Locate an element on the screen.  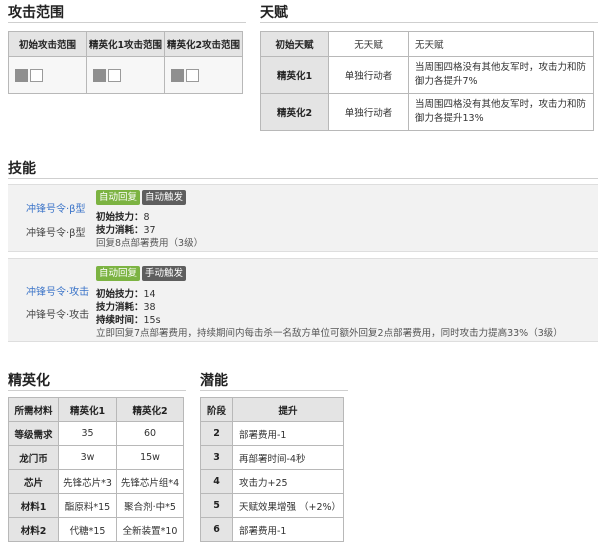
elite-row-label: 等级需求 is located at coordinates (33, 433).